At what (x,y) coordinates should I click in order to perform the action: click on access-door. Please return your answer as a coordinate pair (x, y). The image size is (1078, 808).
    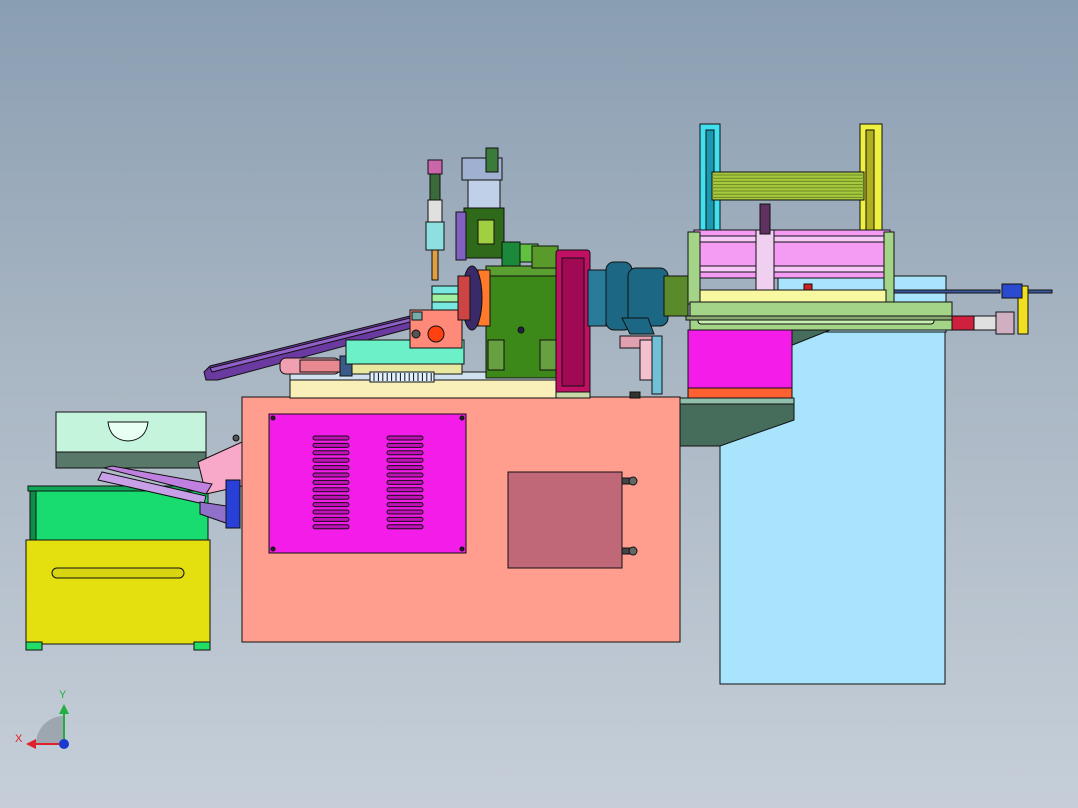
    Looking at the image, I should click on (572, 520).